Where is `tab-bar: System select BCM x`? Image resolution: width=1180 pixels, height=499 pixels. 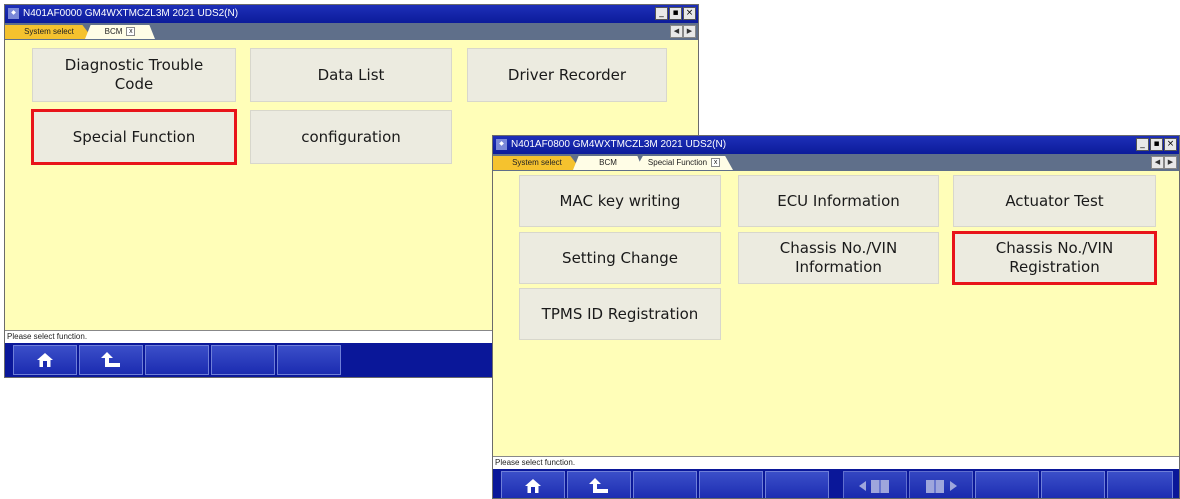
tab-bar: System select BCM x is located at coordinates (351, 31).